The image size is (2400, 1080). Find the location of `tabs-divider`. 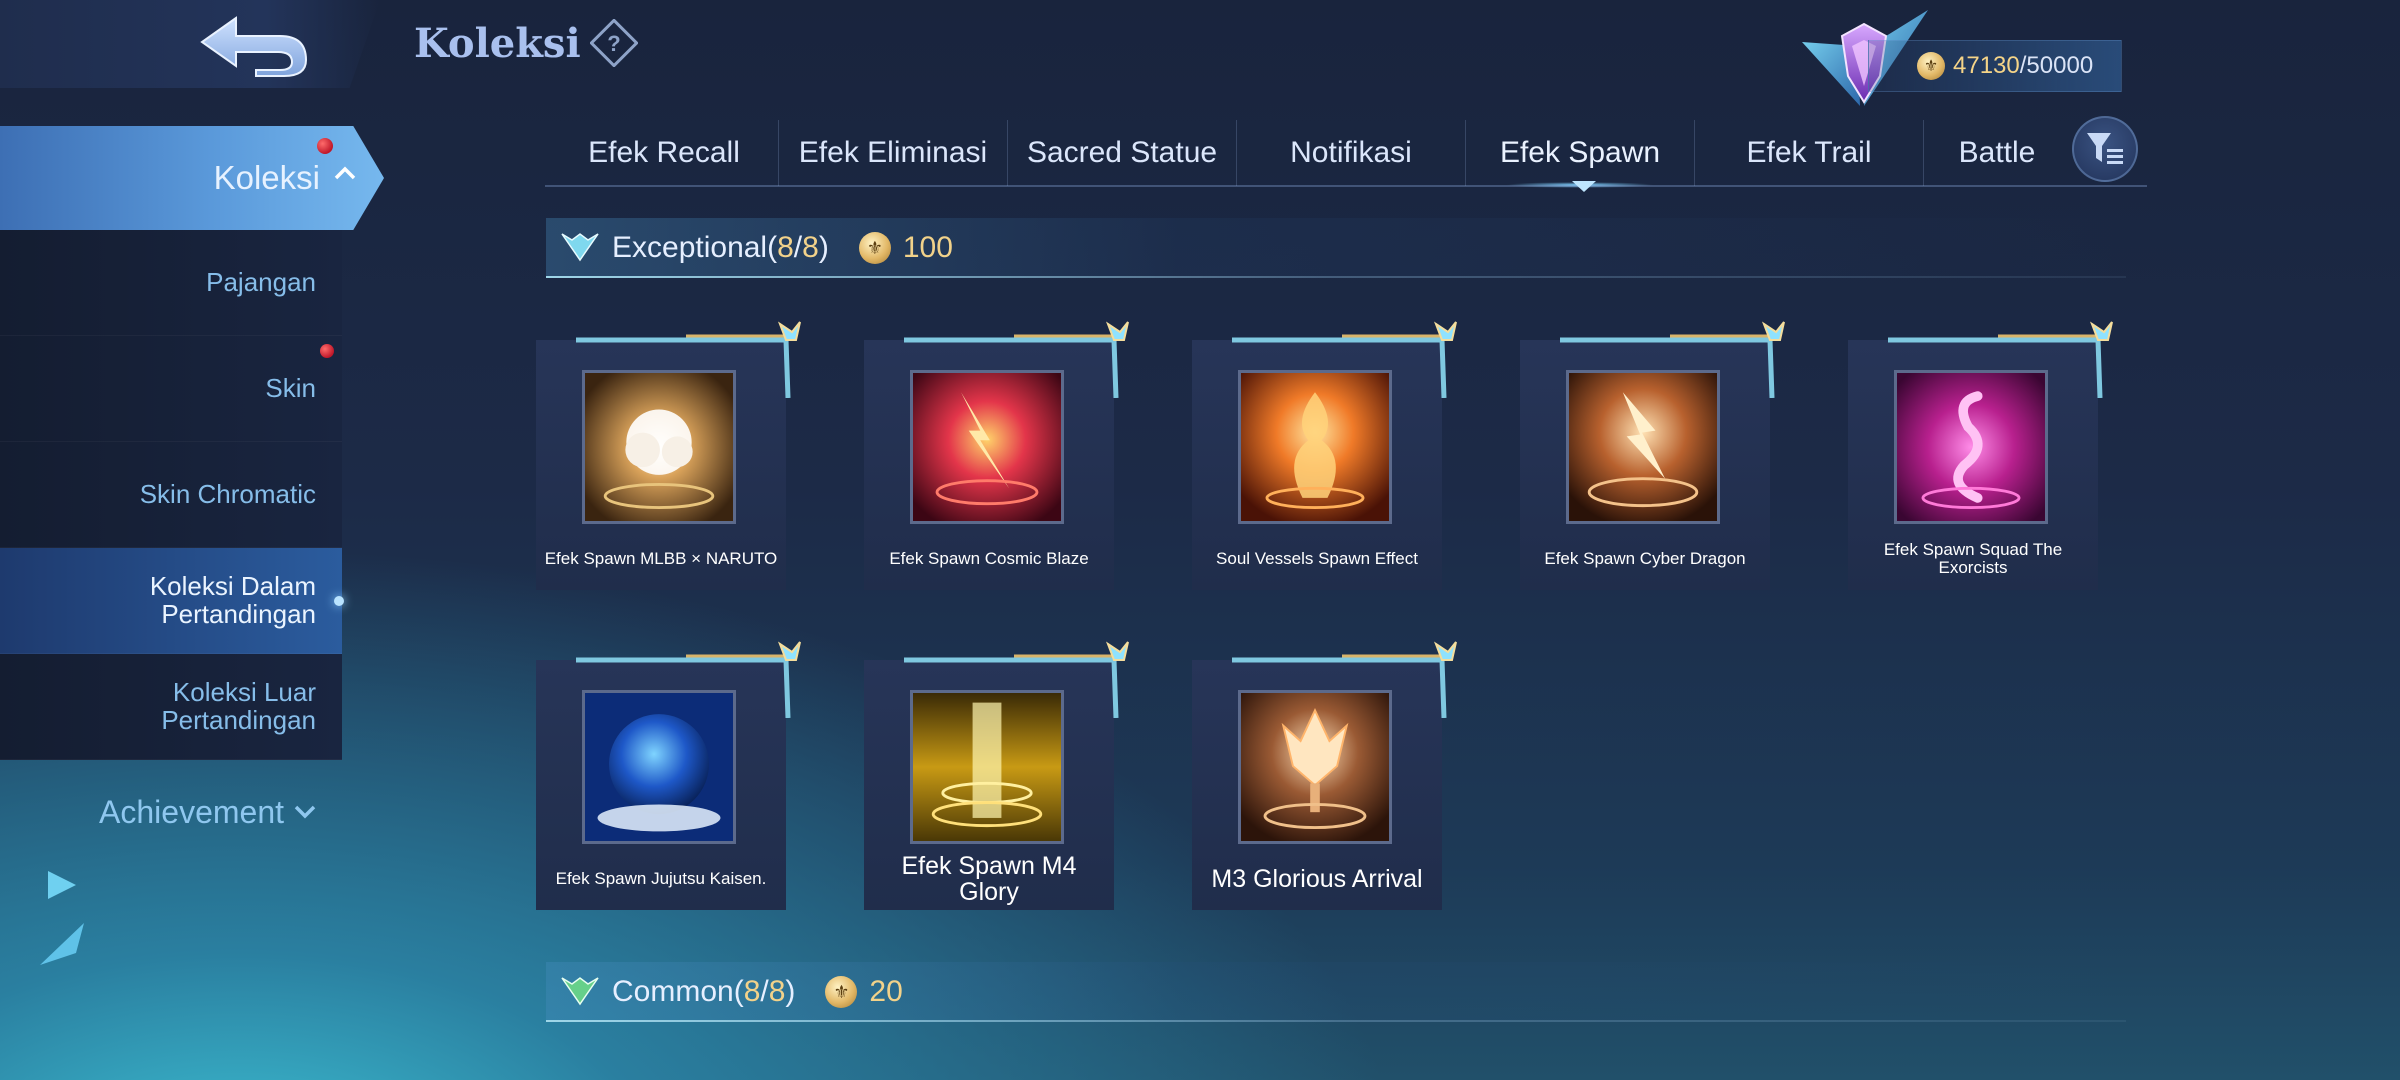

tabs-divider is located at coordinates (1346, 186).